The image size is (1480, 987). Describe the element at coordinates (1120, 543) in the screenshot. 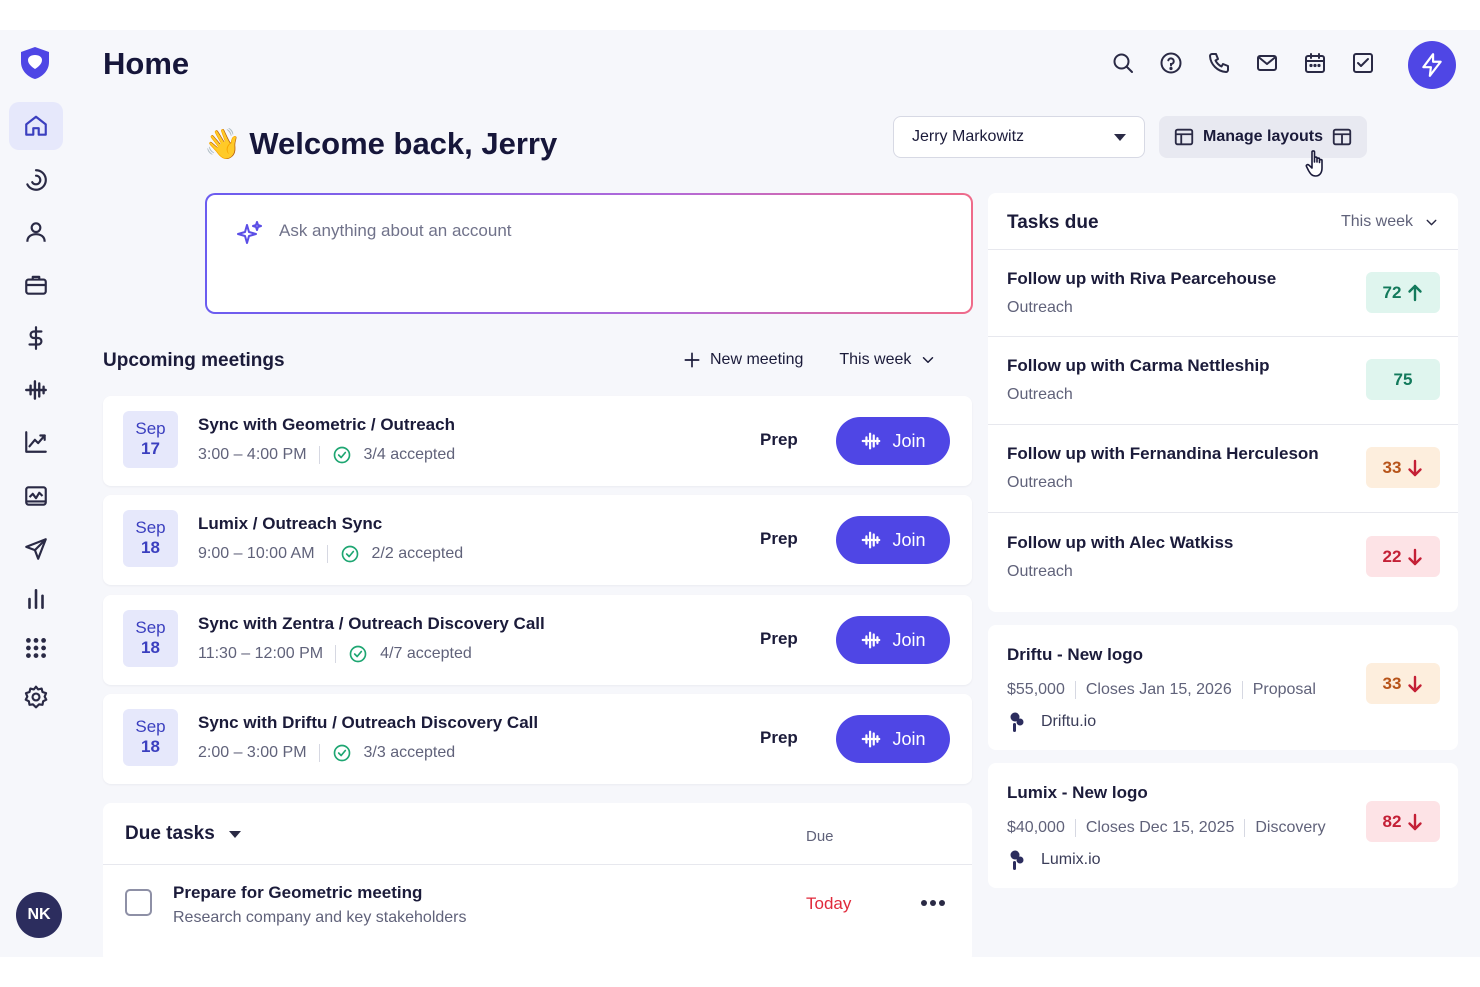

I see `task-row-title: Follow up with Alec Watkiss` at that location.